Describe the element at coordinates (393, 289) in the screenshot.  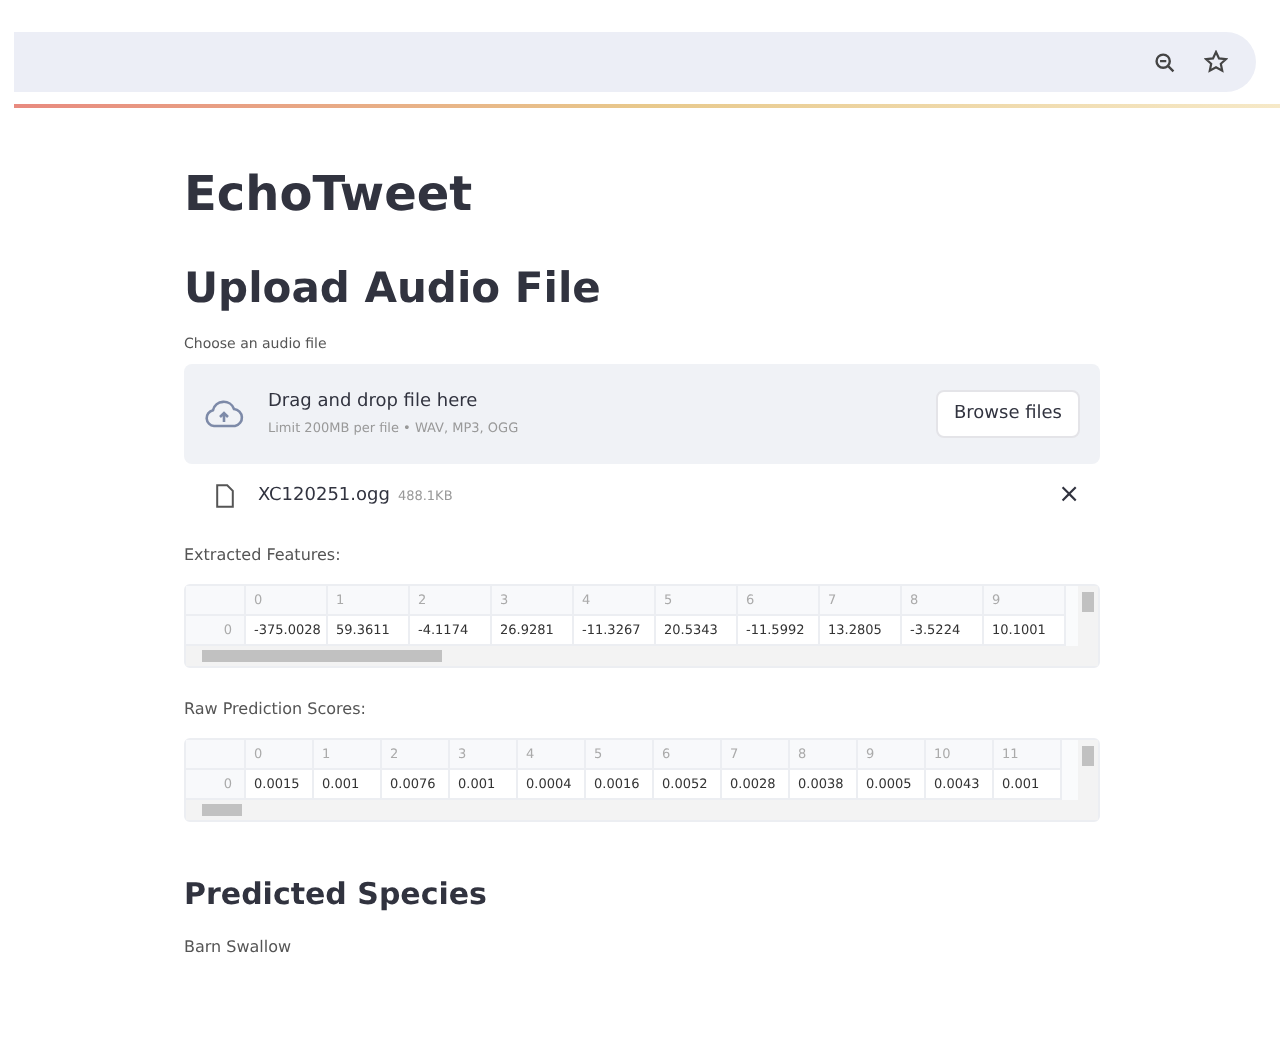
I see `section-heading: Upload Audio File` at that location.